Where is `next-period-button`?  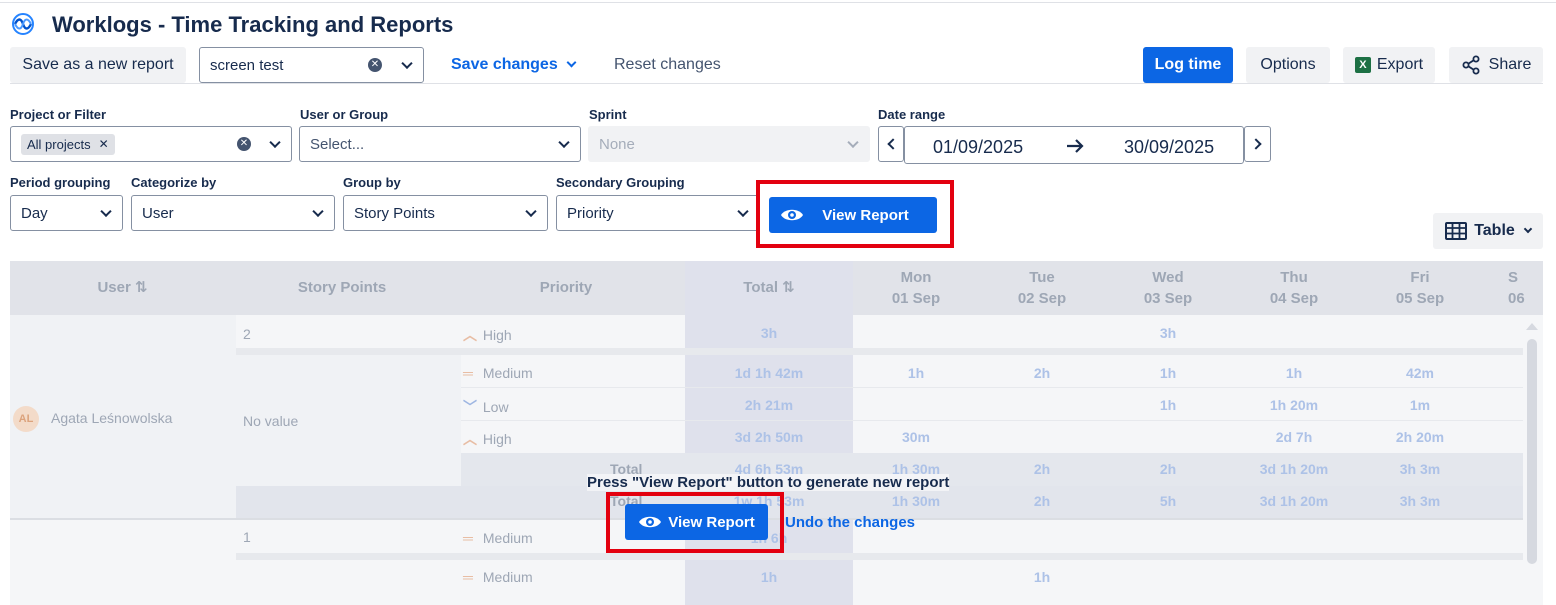
next-period-button is located at coordinates (1257, 144).